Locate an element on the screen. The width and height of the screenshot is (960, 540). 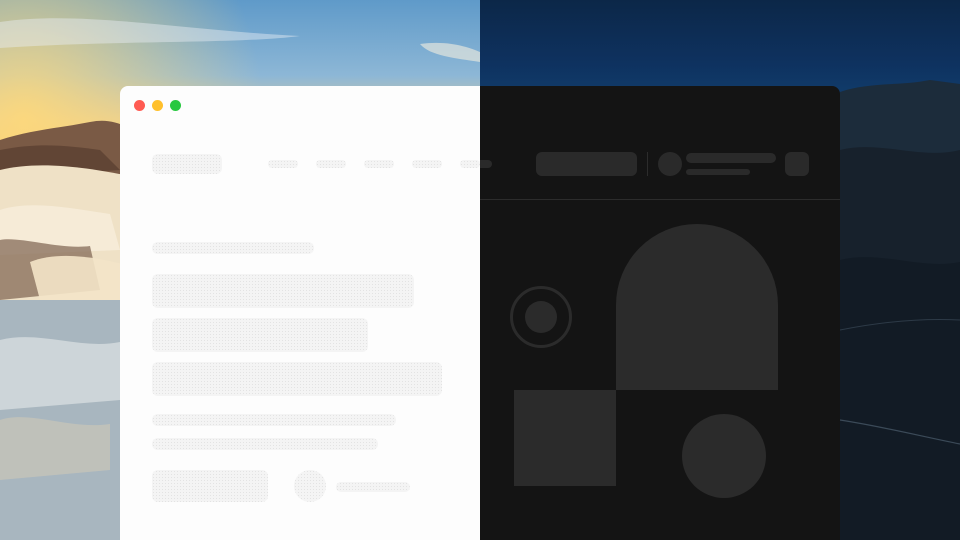
window-controls is located at coordinates (157, 105).